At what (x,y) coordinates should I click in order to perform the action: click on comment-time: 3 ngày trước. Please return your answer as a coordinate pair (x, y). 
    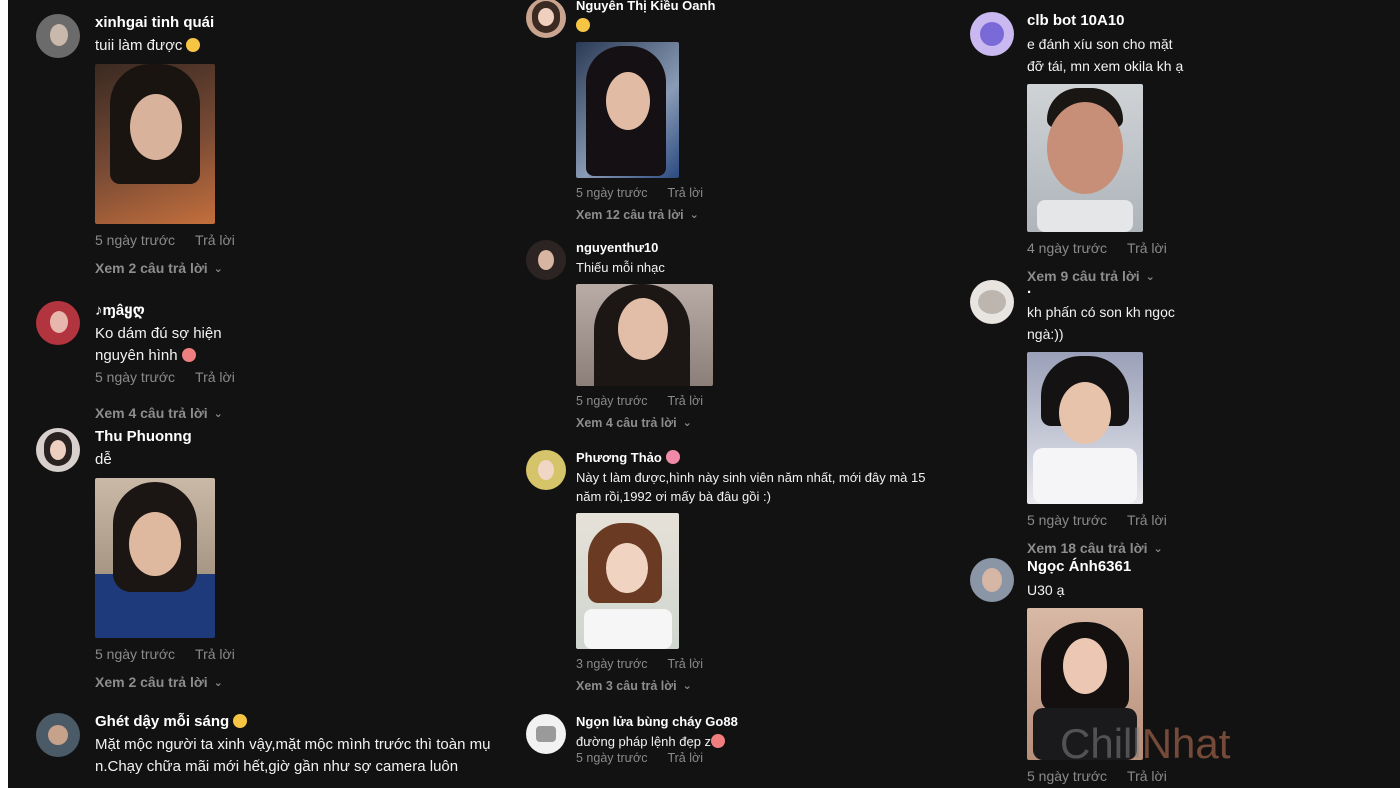
    Looking at the image, I should click on (612, 664).